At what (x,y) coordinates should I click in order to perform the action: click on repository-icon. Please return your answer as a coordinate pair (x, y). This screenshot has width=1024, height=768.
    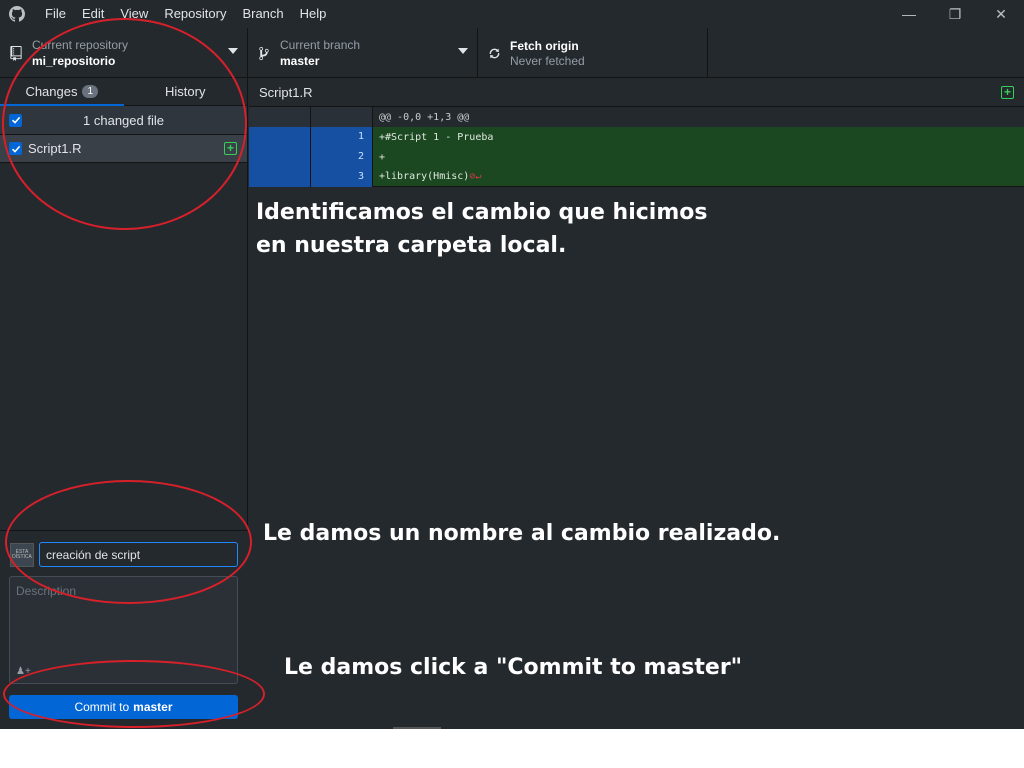
    Looking at the image, I should click on (16, 53).